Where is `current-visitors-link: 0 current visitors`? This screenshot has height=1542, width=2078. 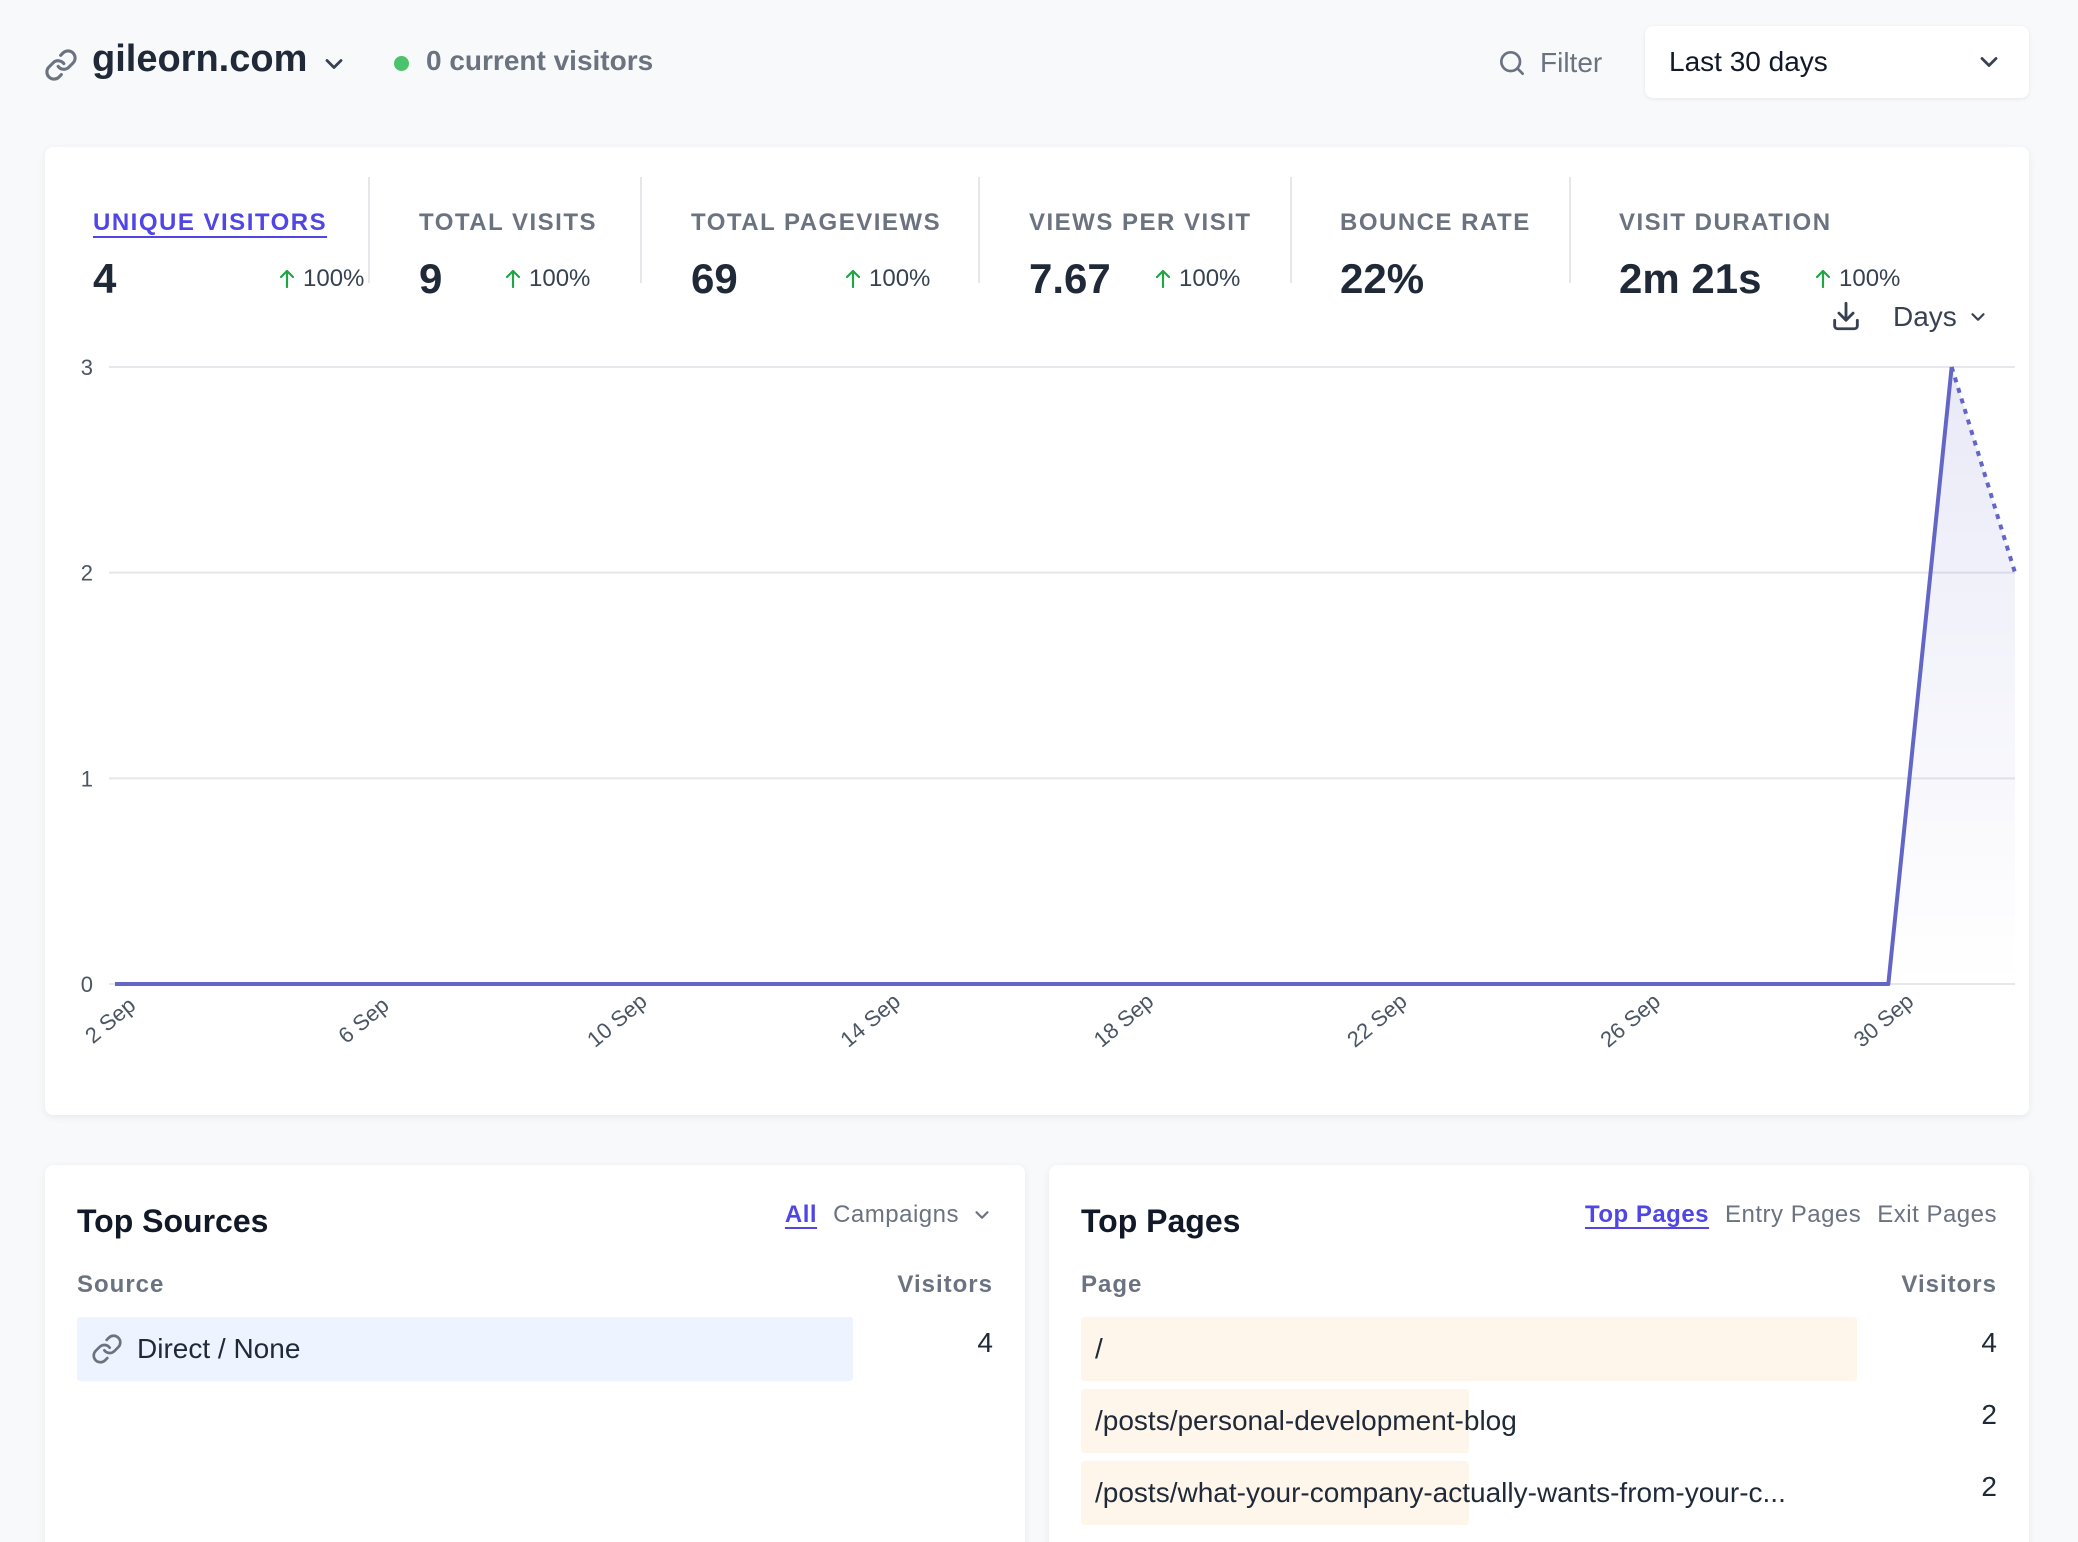
current-visitors-link: 0 current visitors is located at coordinates (539, 61).